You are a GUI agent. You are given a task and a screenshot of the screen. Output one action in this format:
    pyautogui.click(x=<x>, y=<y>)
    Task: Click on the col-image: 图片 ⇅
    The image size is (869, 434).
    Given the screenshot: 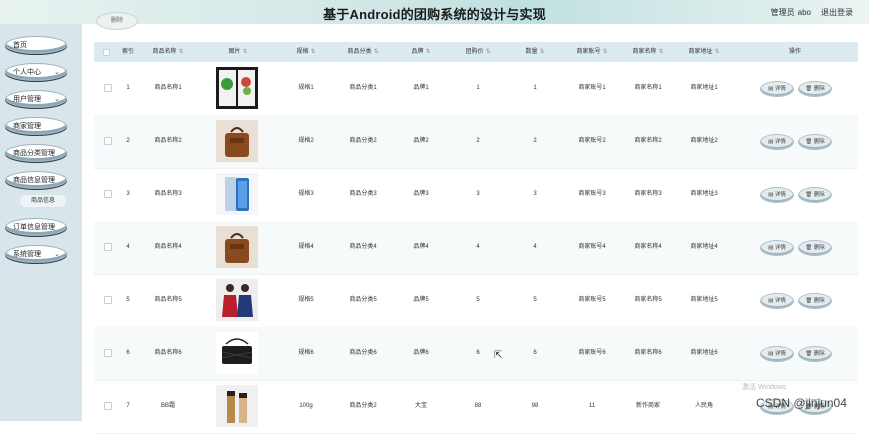 What is the action you would take?
    pyautogui.click(x=238, y=52)
    